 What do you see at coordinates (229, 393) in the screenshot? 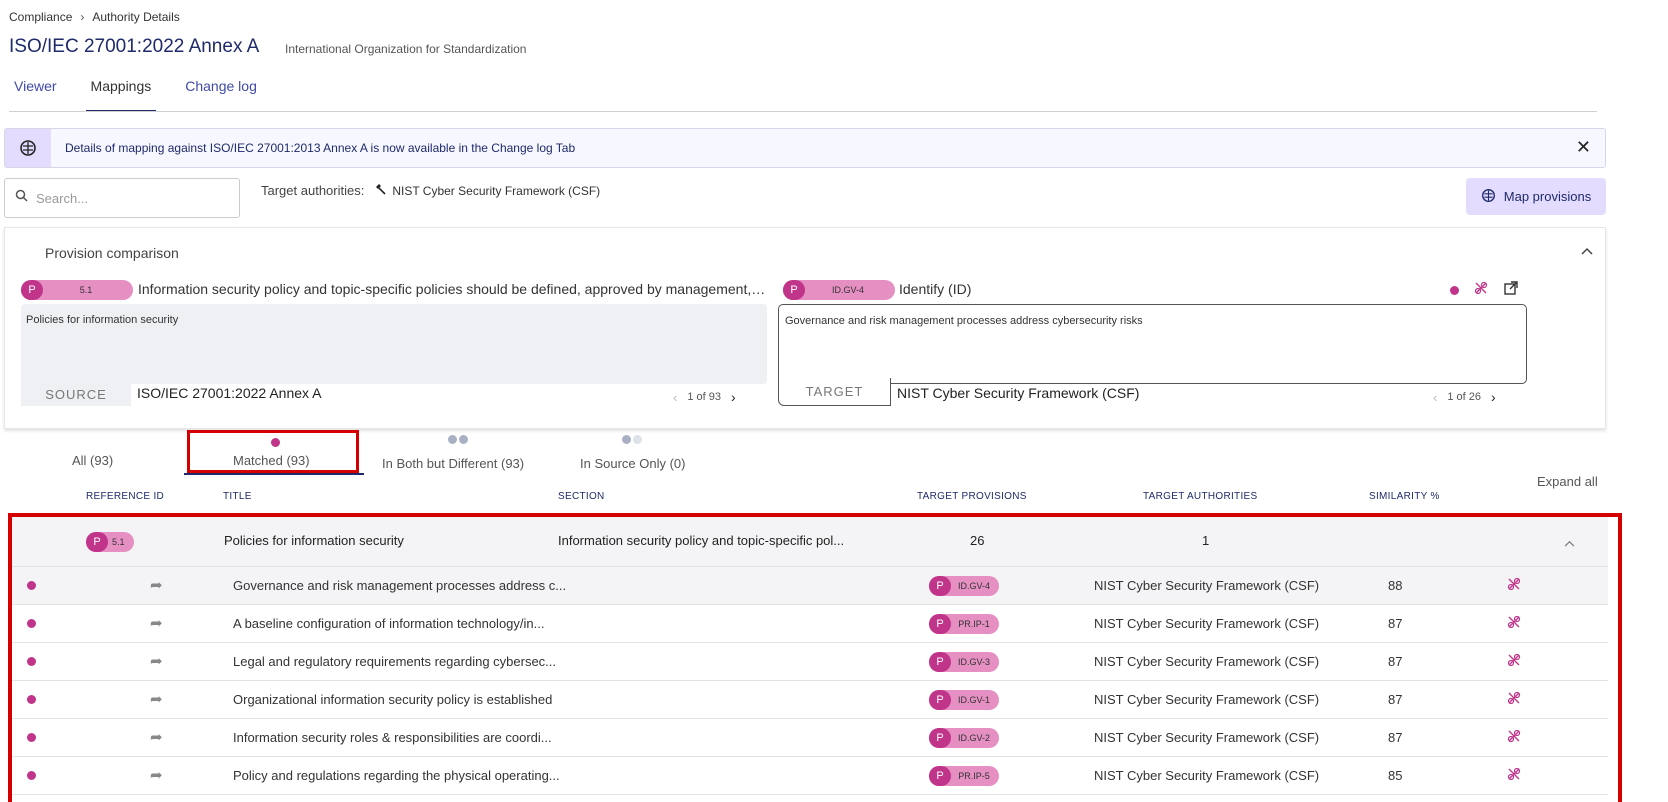
I see `source-authority: ISO/IEC 27001:2022 Annex A` at bounding box center [229, 393].